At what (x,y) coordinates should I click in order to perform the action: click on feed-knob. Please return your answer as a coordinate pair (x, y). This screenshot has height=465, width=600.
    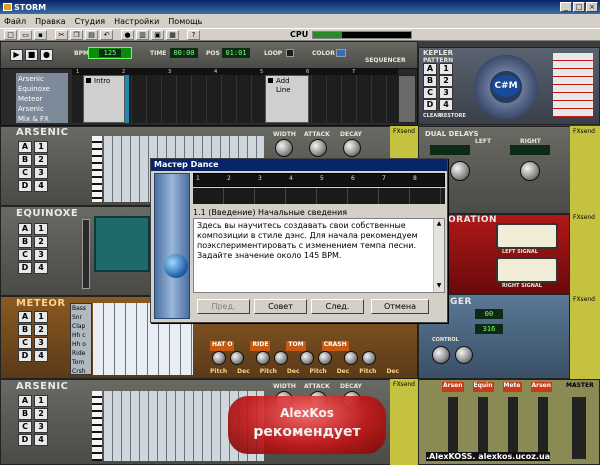
    Looking at the image, I should click on (464, 355).